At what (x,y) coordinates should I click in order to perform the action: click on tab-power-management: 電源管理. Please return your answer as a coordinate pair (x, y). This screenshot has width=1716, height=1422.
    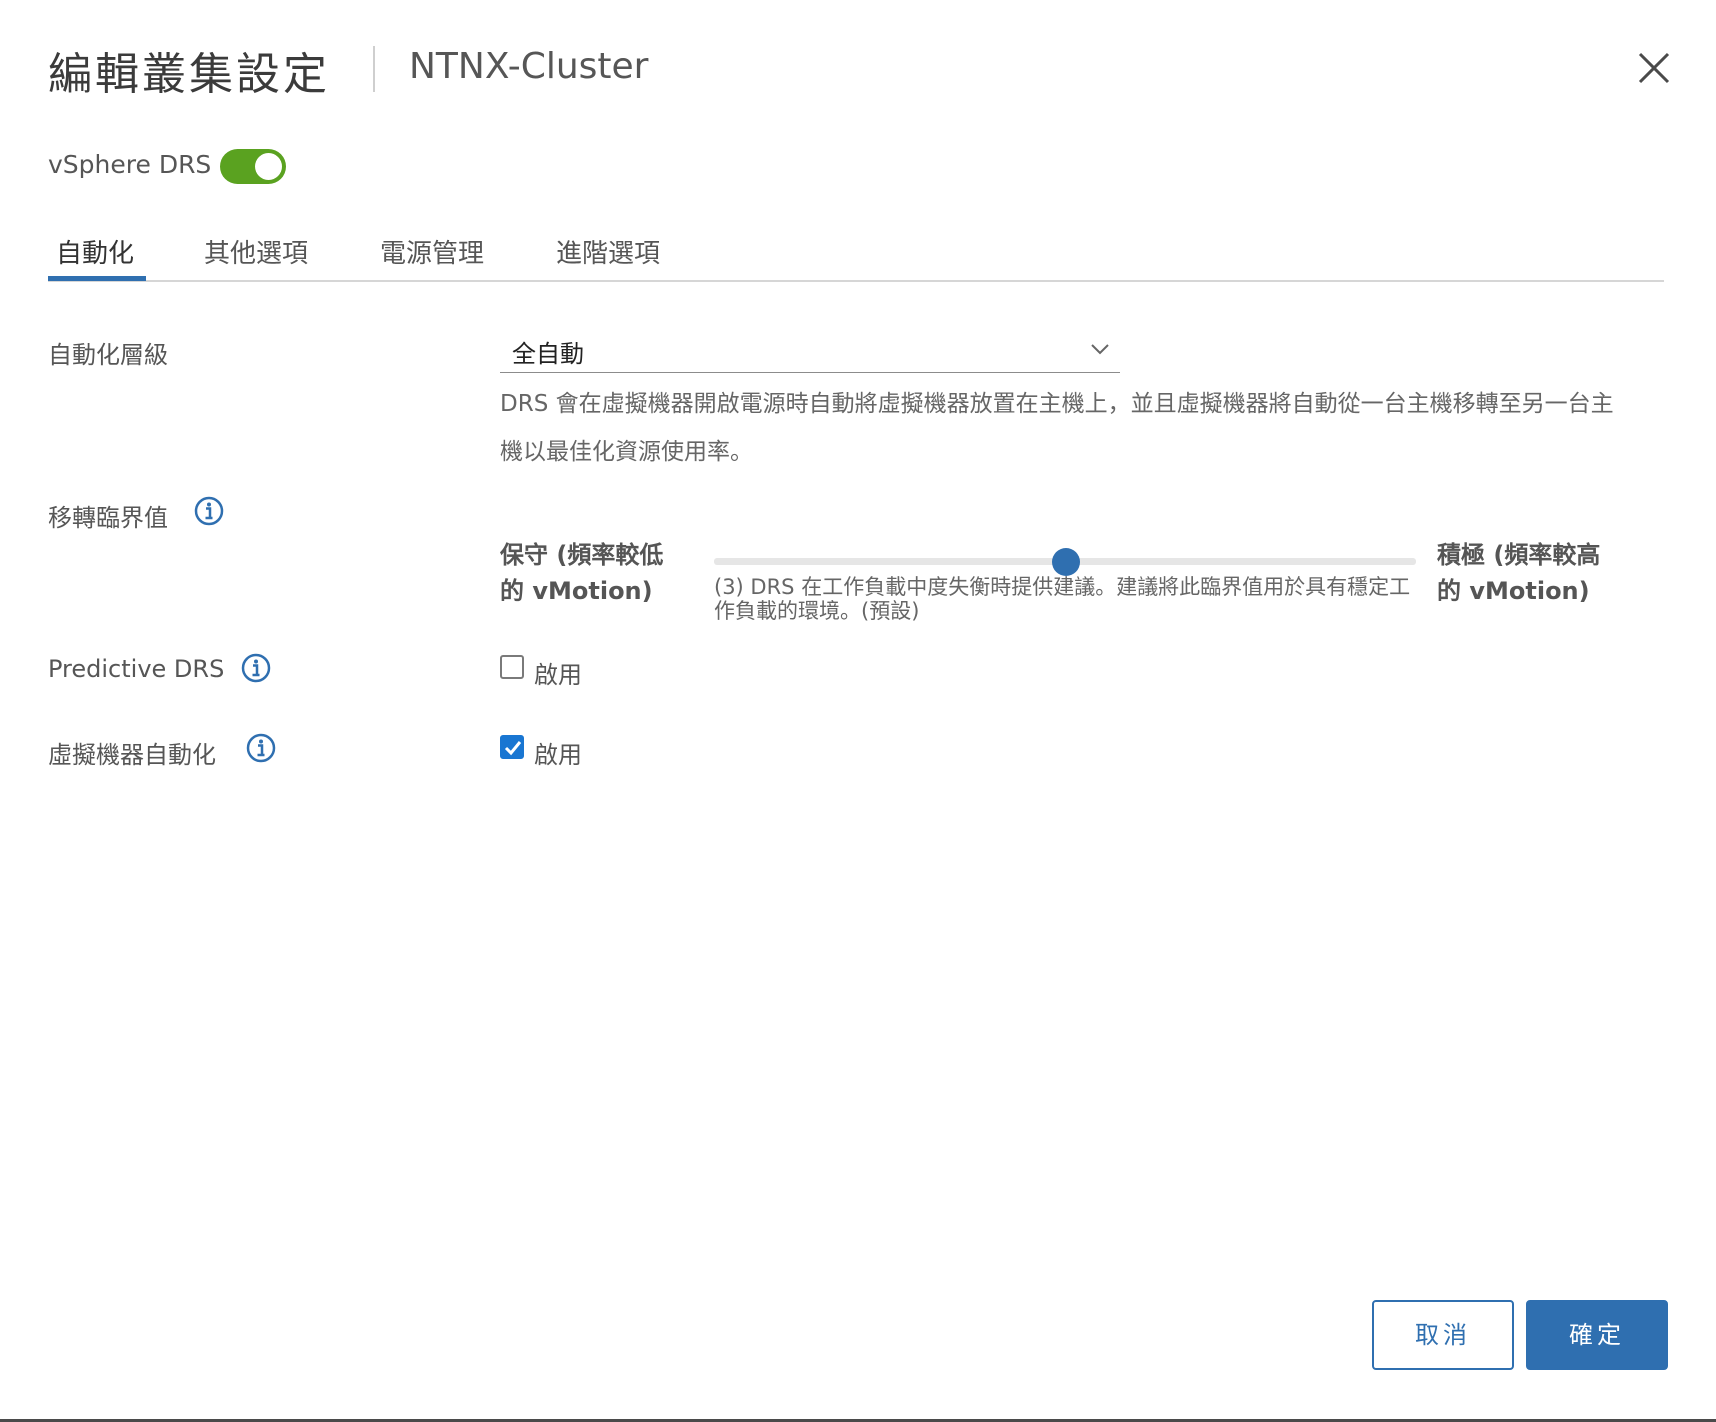
    Looking at the image, I should click on (432, 251).